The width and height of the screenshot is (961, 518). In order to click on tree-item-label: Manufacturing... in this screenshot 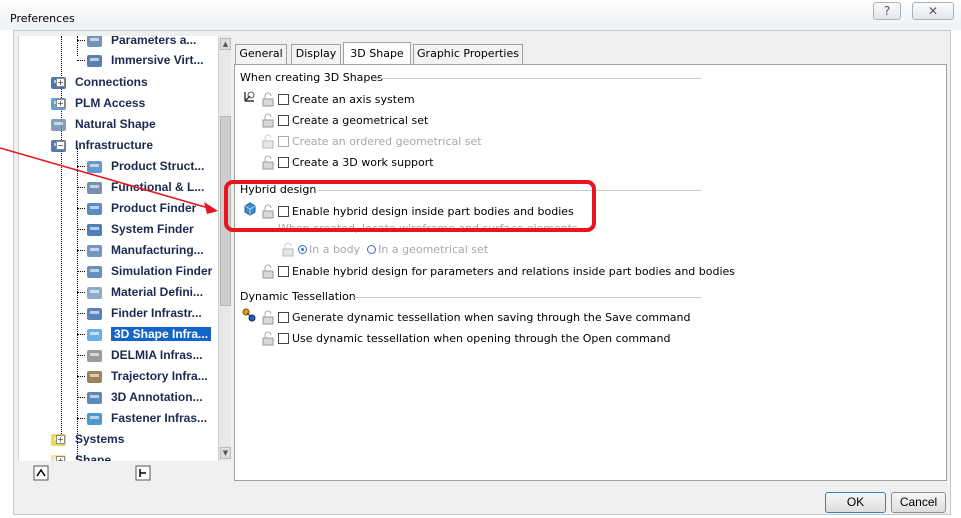, I will do `click(157, 250)`.